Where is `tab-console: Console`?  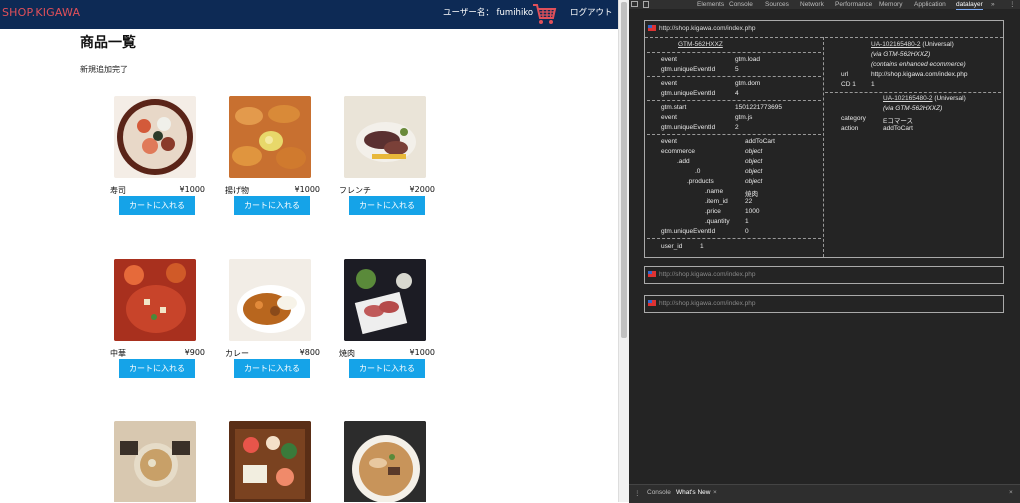
tab-console: Console is located at coordinates (741, 4).